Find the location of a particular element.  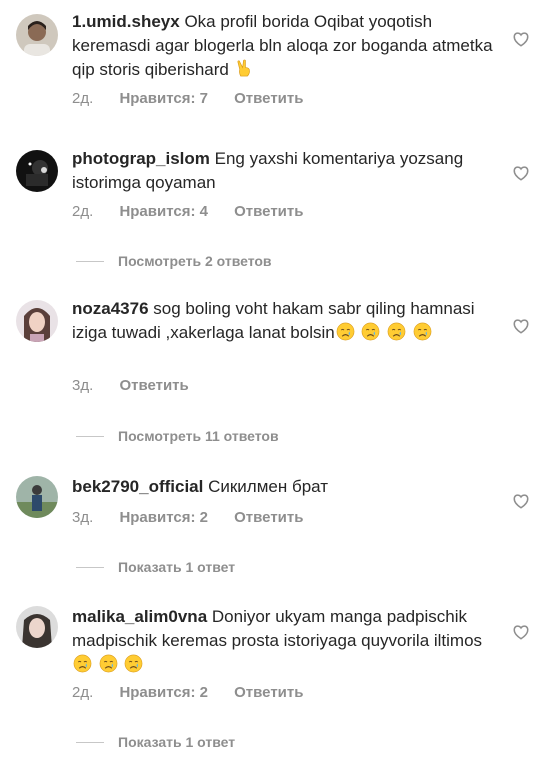

comment-meta: 3д. Нравится: 2 Ответить is located at coordinates (198, 517).